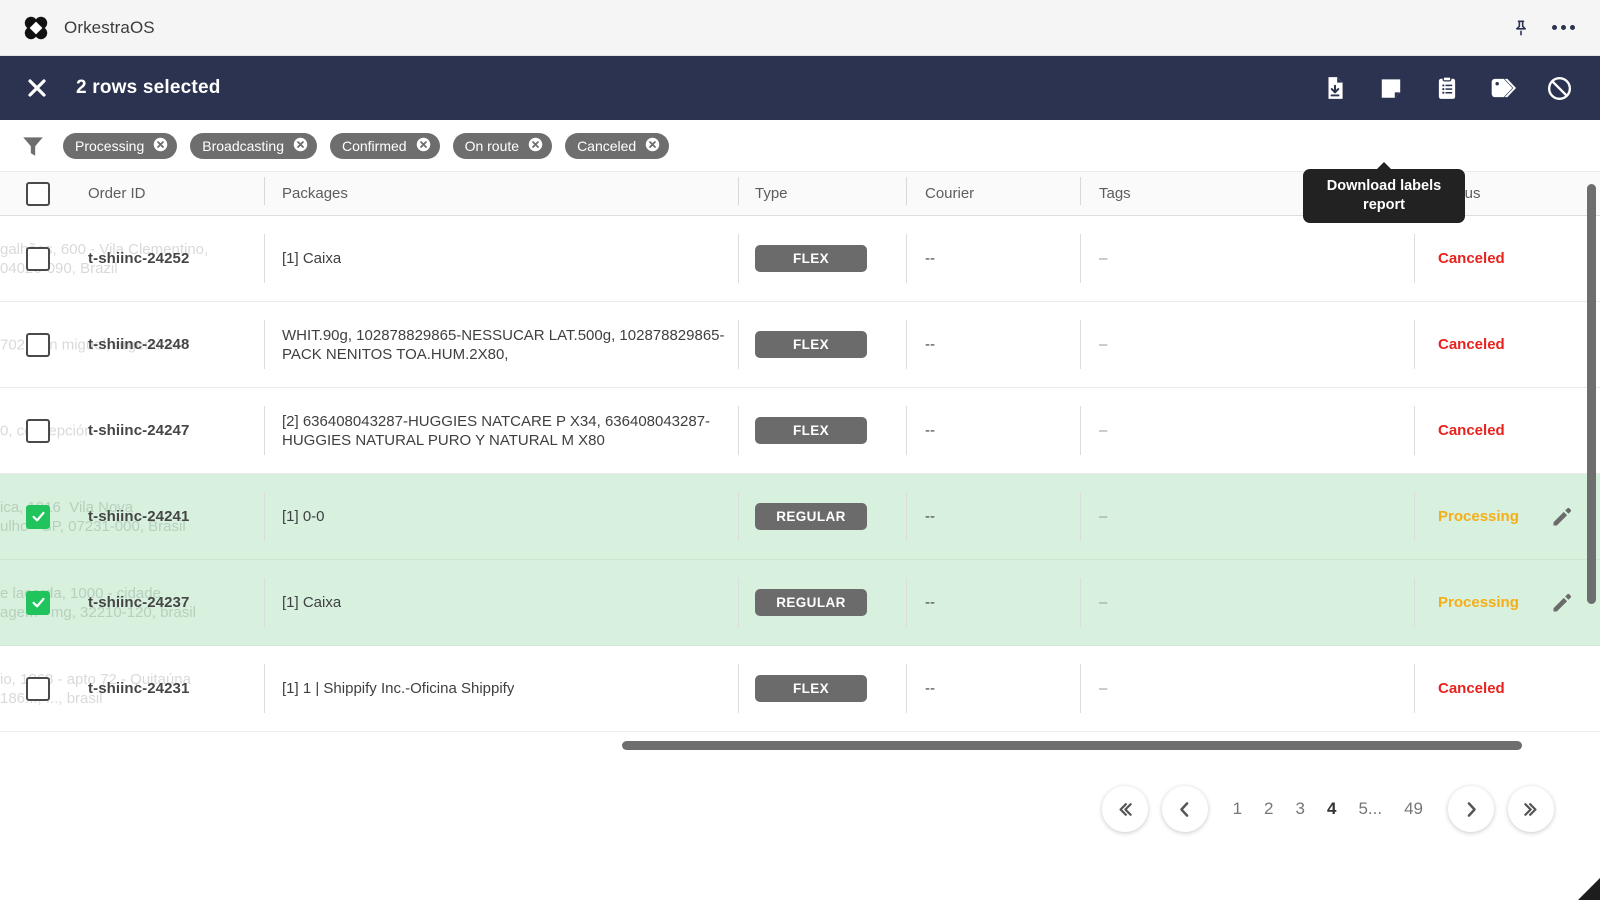 The image size is (1600, 900). What do you see at coordinates (1471, 809) in the screenshot?
I see `next-page-button` at bounding box center [1471, 809].